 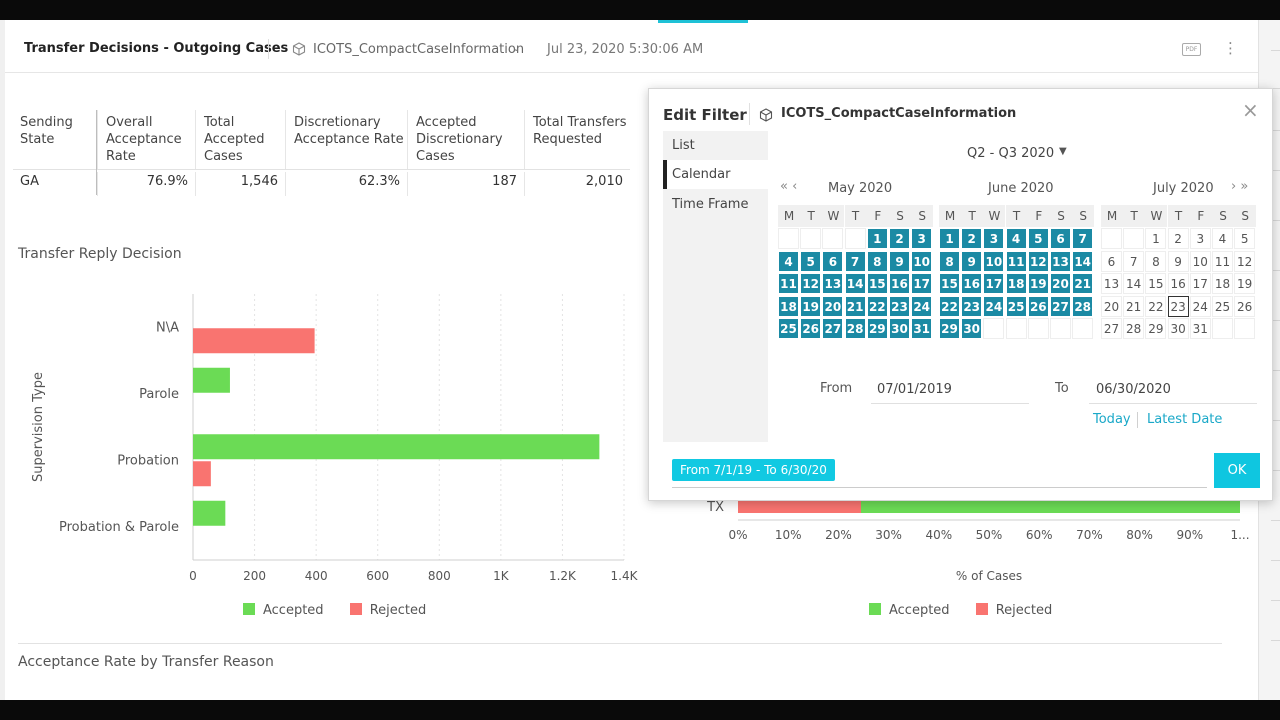 What do you see at coordinates (1178, 284) in the screenshot?
I see `calendar-day: 16` at bounding box center [1178, 284].